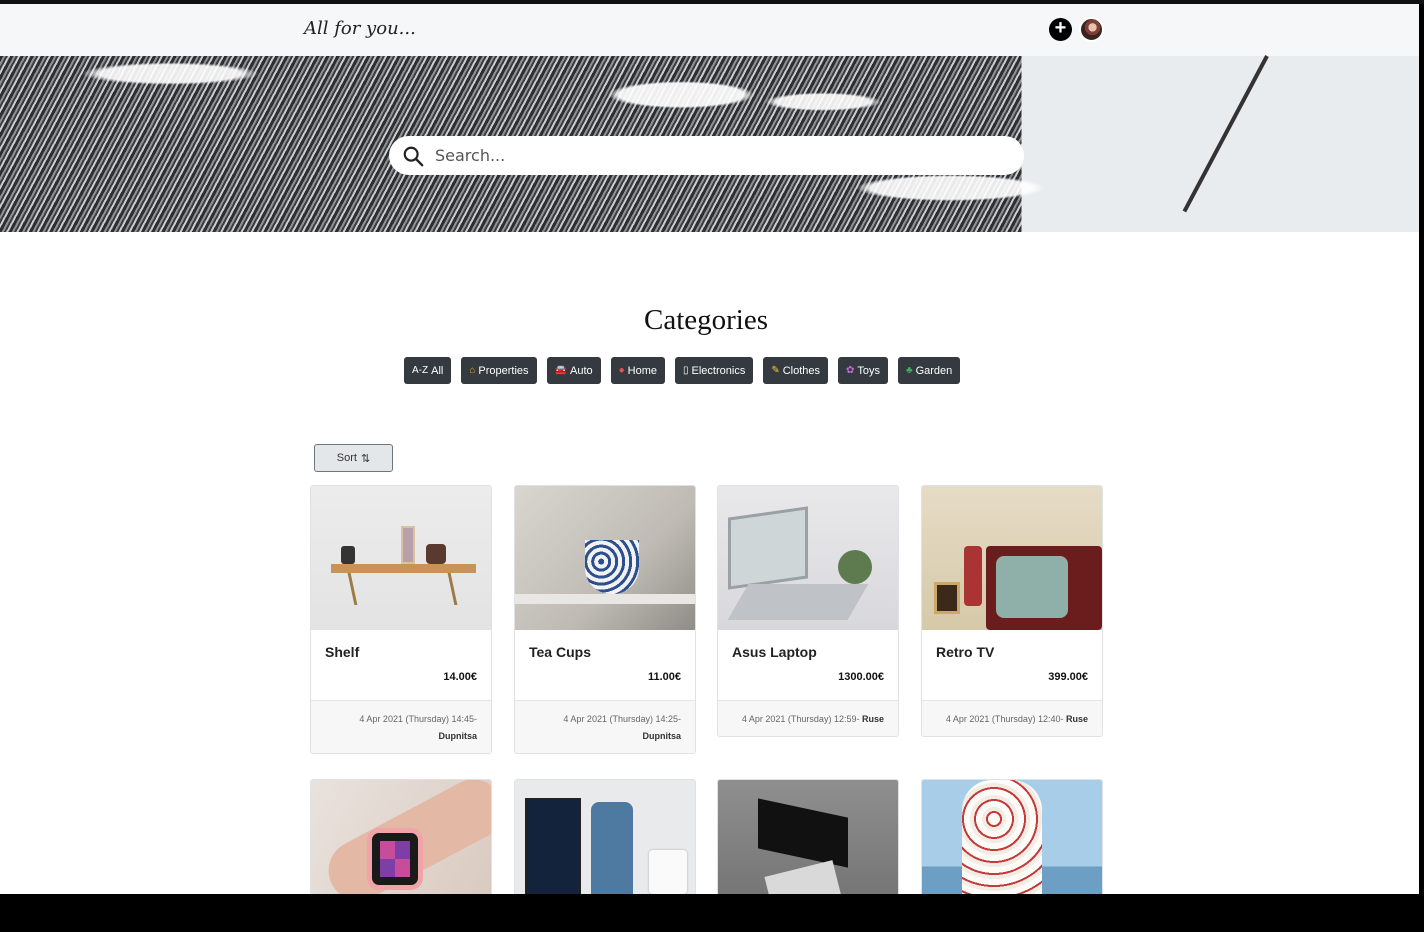 This screenshot has height=932, width=1424. I want to click on category-label: Auto, so click(581, 370).